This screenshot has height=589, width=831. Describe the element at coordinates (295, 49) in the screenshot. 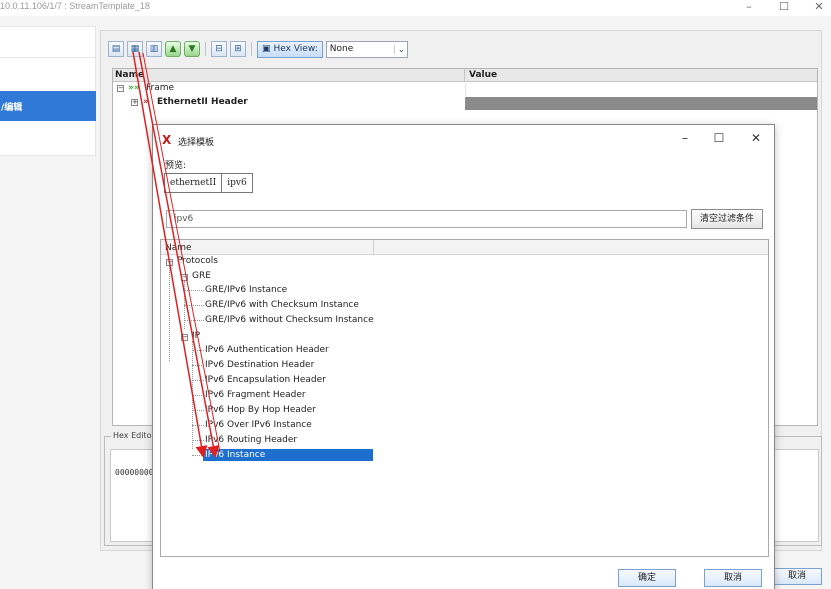

I see `hex-view-label: Hex View:` at that location.